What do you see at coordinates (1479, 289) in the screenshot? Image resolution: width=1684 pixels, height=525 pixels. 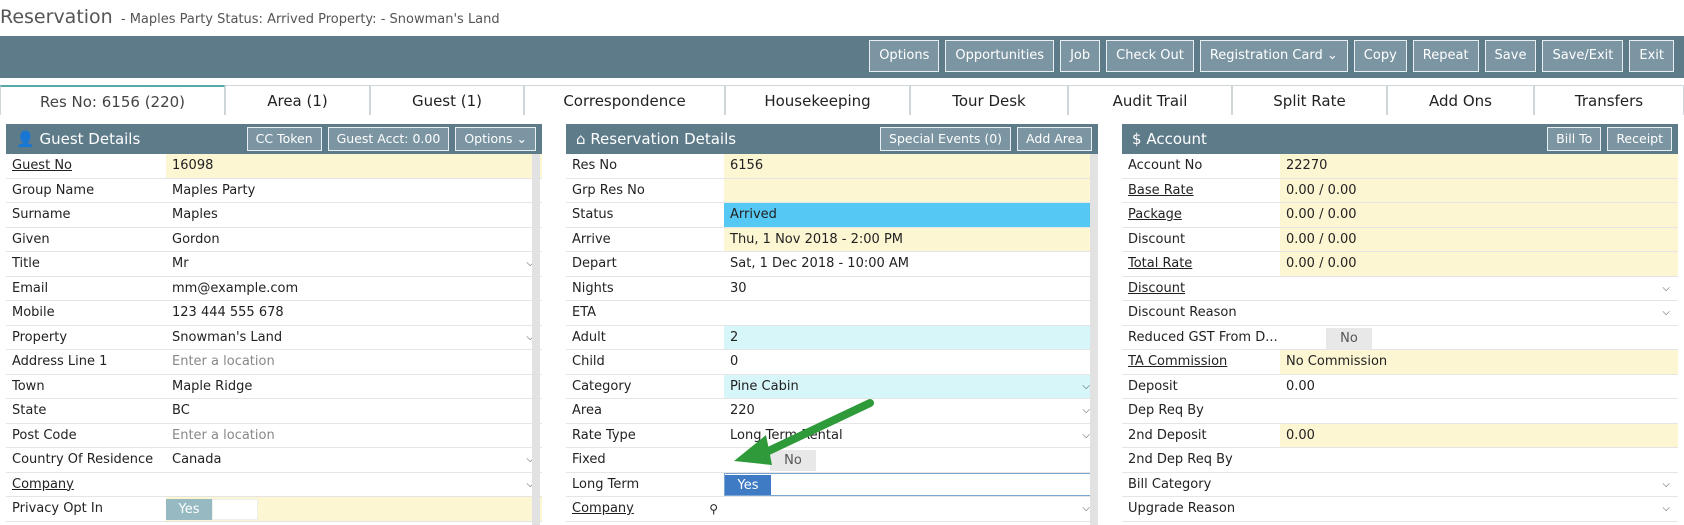 I see `discount-select: ⌵` at bounding box center [1479, 289].